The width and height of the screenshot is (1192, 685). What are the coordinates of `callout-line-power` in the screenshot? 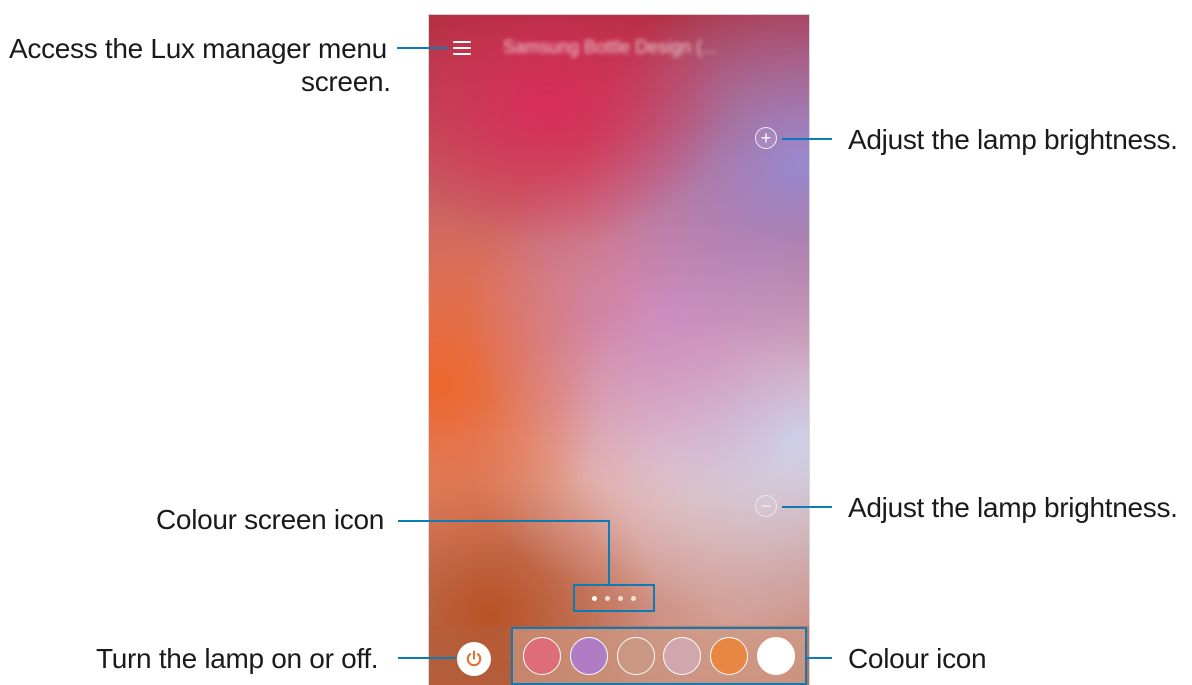 It's located at (427, 658).